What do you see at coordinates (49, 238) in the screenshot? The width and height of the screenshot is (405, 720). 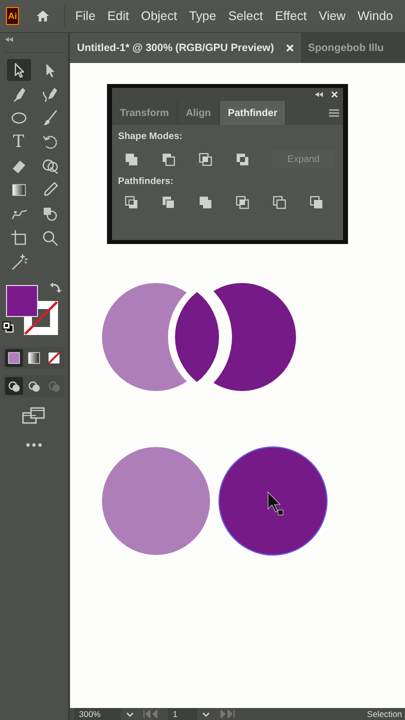 I see `zoom-icon` at bounding box center [49, 238].